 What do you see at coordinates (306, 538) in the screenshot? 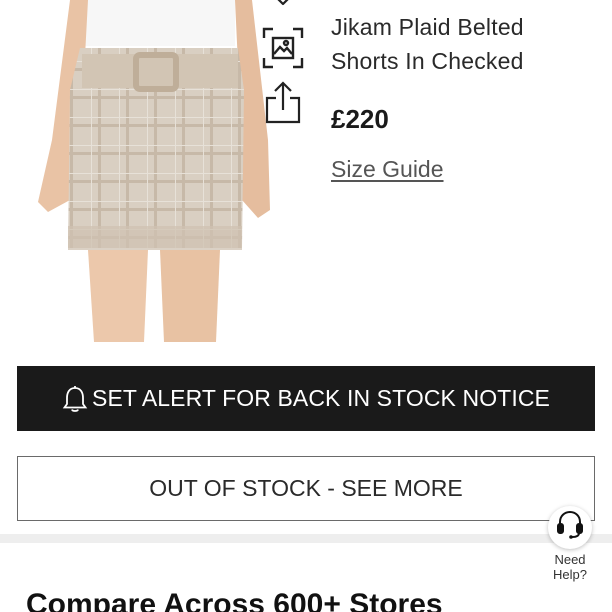
I see `section-divider` at bounding box center [306, 538].